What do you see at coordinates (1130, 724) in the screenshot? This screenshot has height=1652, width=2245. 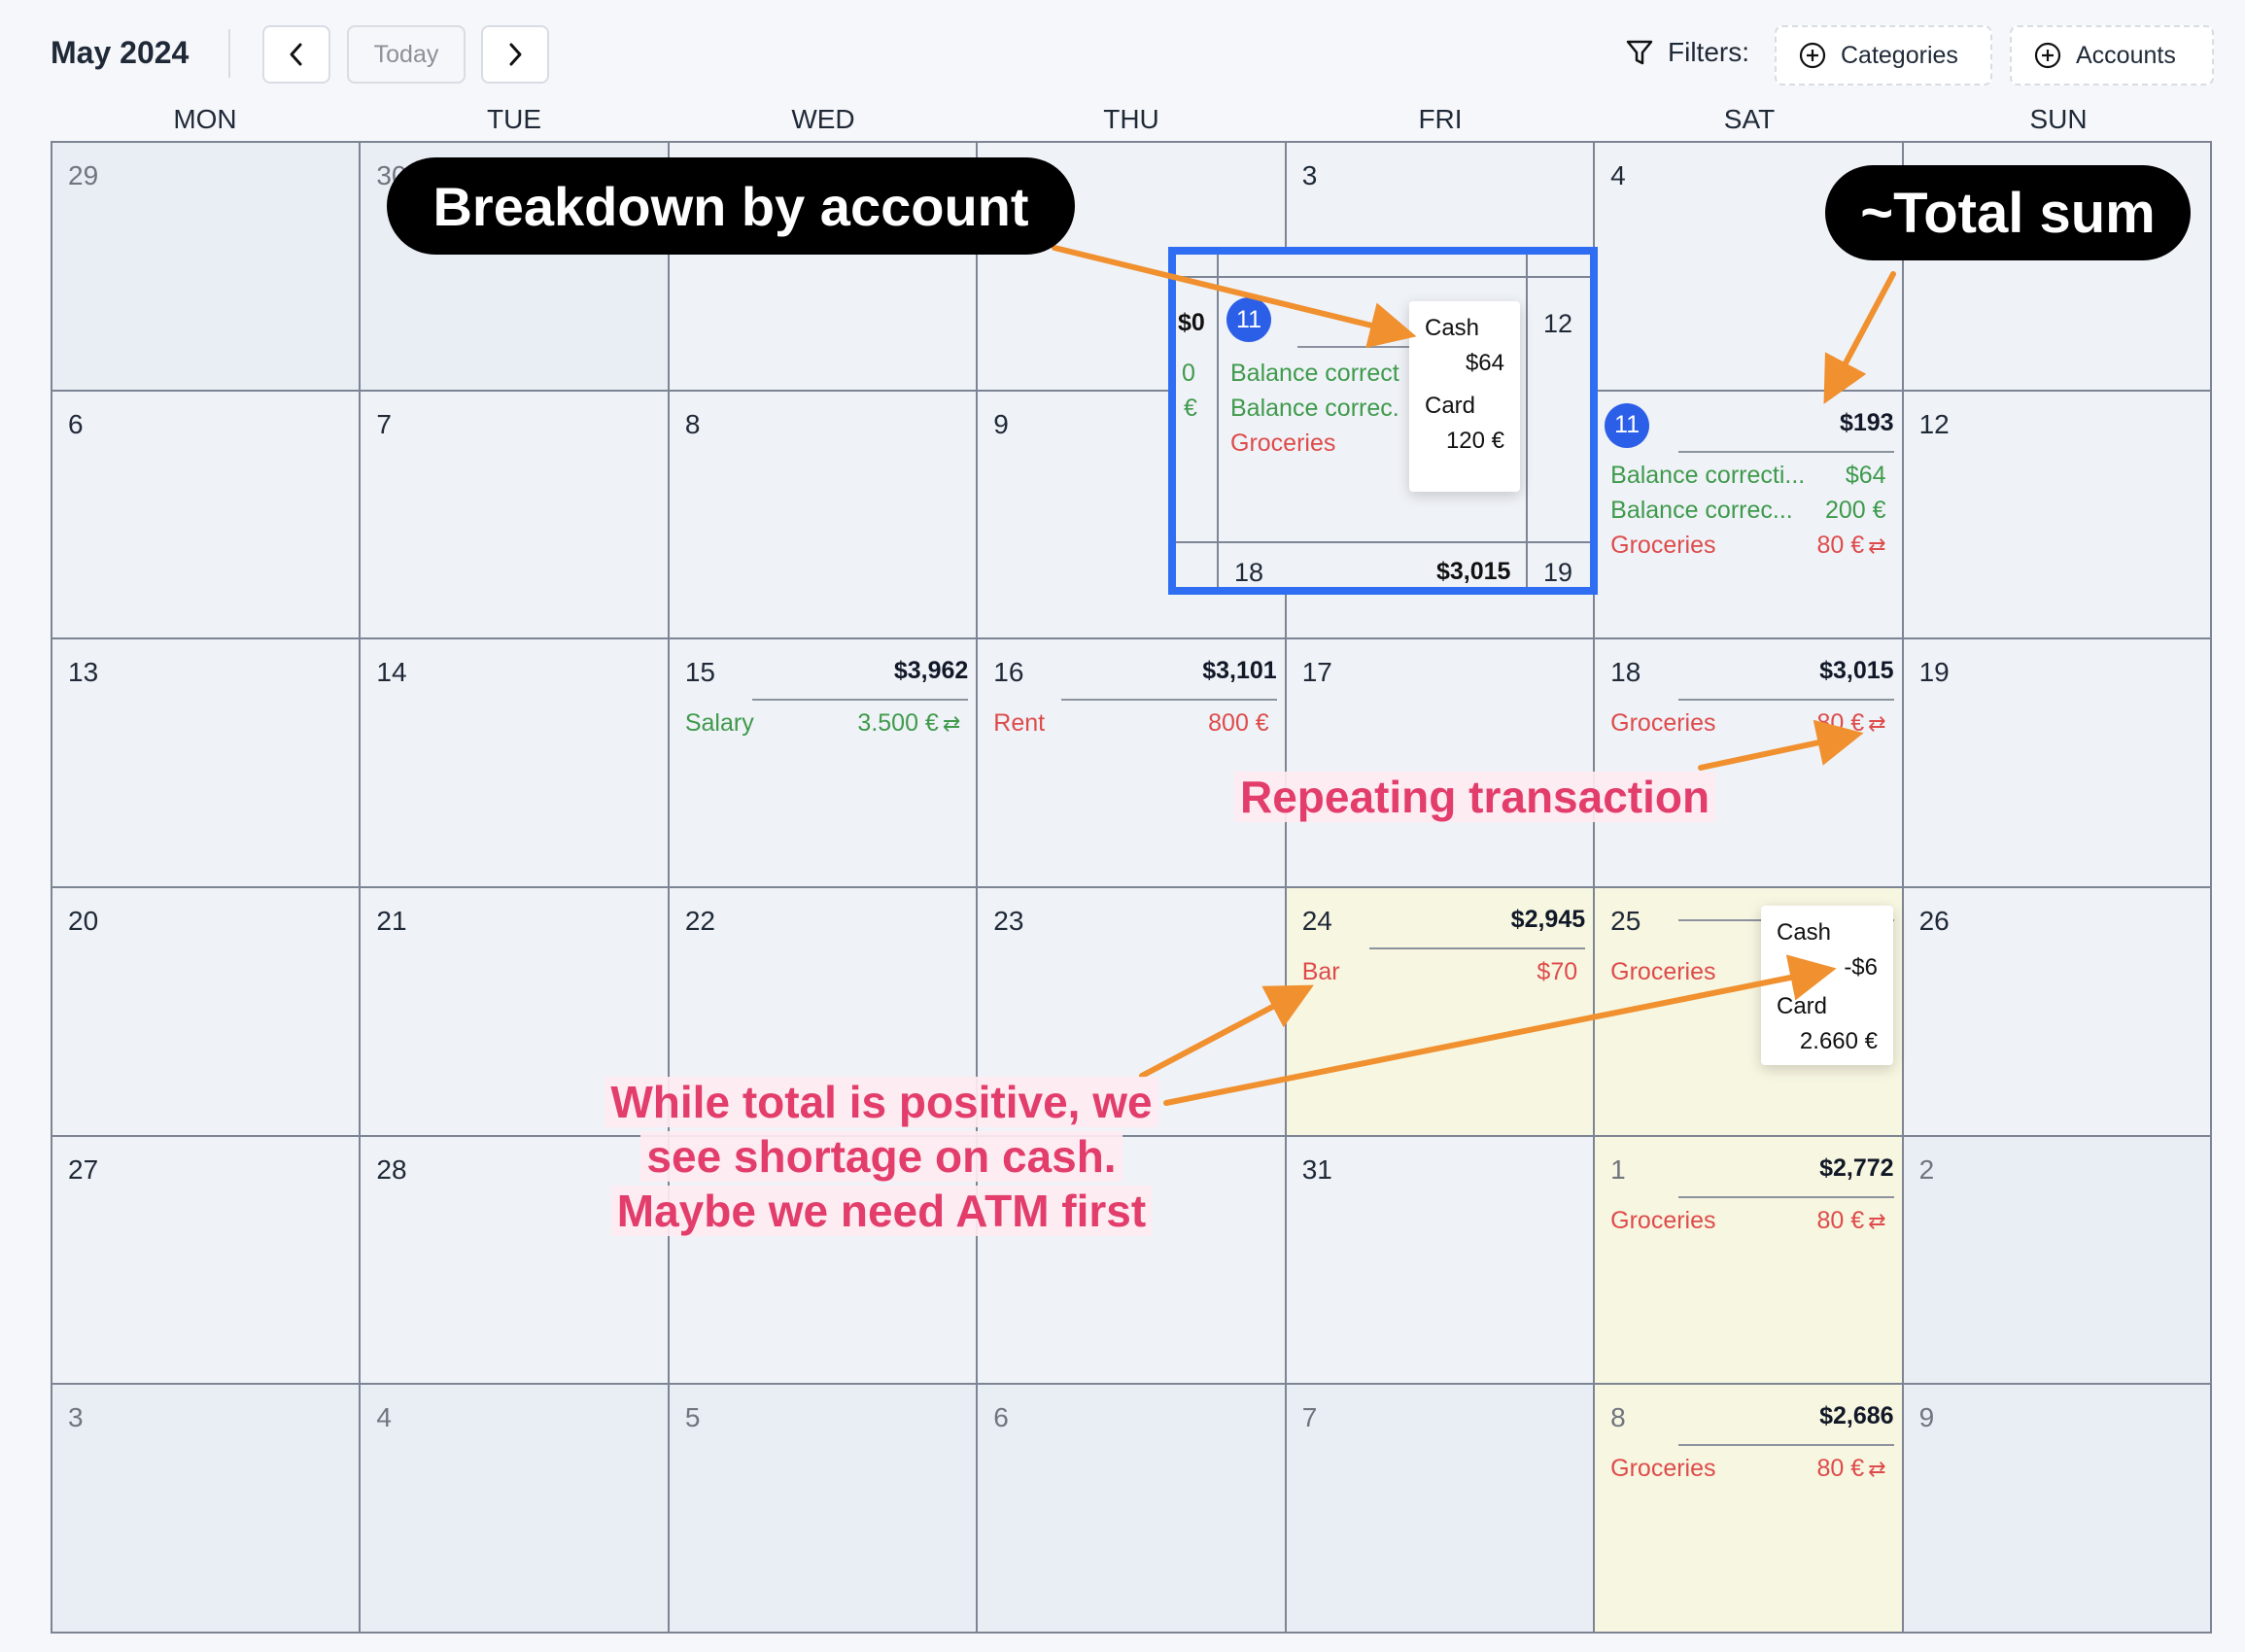 I see `transaction-row: Rent 800 €` at bounding box center [1130, 724].